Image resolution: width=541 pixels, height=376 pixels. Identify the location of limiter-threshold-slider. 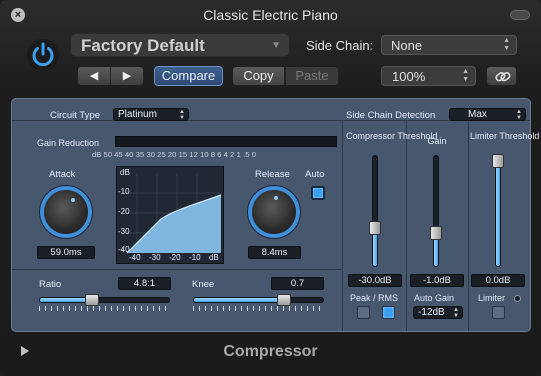
(498, 210).